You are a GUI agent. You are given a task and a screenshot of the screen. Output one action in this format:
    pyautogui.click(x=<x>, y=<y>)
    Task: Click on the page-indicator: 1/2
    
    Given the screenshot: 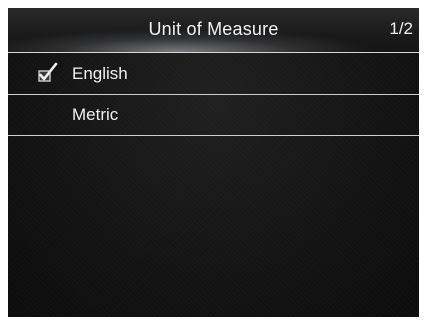 What is the action you would take?
    pyautogui.click(x=401, y=28)
    